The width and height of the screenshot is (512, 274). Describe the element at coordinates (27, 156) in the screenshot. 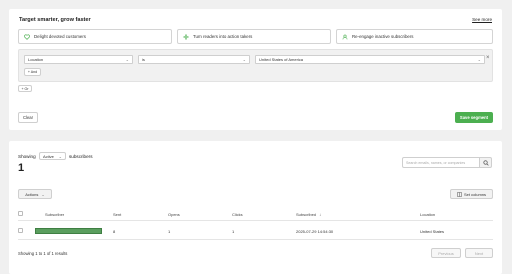

I see `showing-label: Showing` at that location.